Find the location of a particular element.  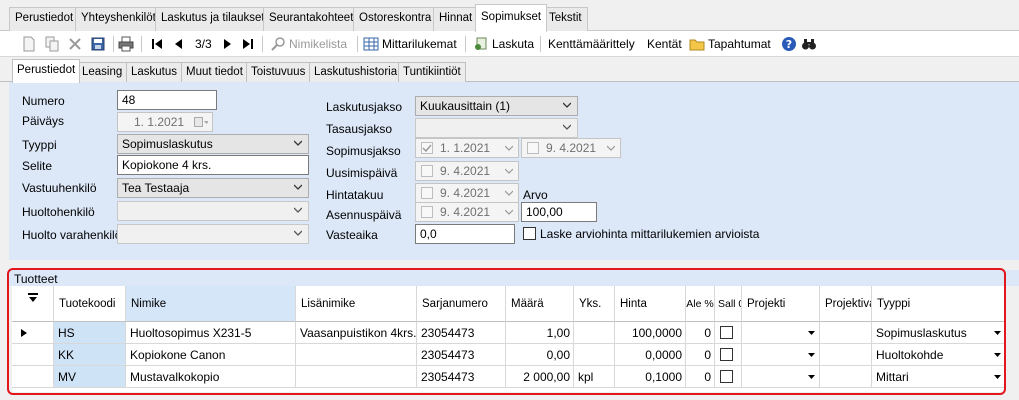

save-record-button is located at coordinates (98, 44).